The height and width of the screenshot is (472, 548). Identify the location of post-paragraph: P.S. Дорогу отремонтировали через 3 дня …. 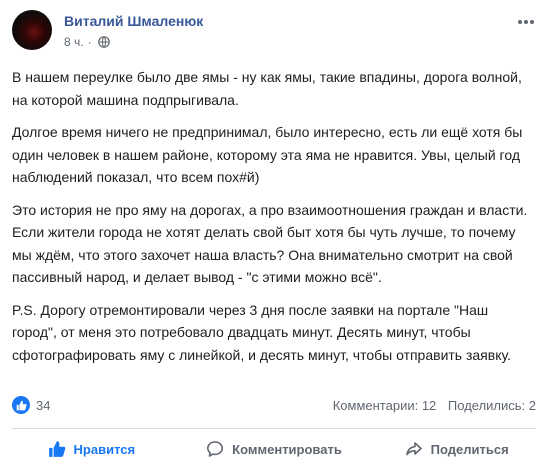
(261, 332).